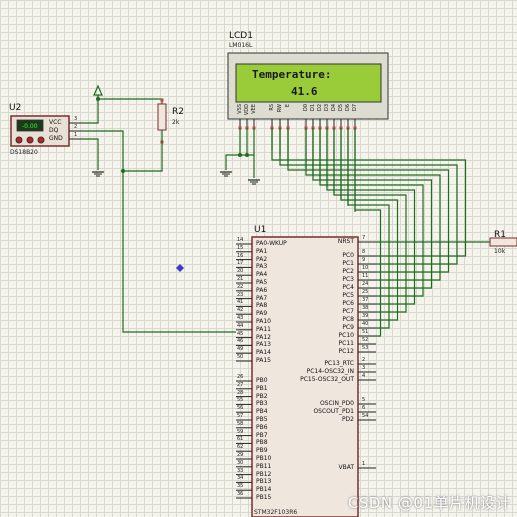 This screenshot has width=517, height=517. I want to click on mcu-pin-number: 49, so click(240, 349).